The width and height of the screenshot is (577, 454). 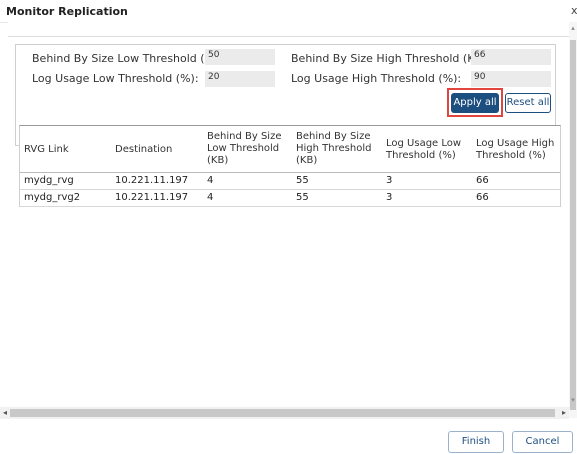 What do you see at coordinates (564, 413) in the screenshot?
I see `scroll-right-icon: ▸` at bounding box center [564, 413].